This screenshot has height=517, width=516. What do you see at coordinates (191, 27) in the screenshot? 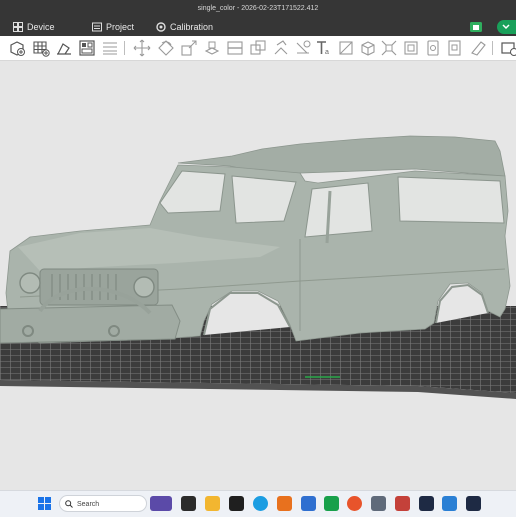
I see `nav-calibration-label: Calibration` at bounding box center [191, 27].